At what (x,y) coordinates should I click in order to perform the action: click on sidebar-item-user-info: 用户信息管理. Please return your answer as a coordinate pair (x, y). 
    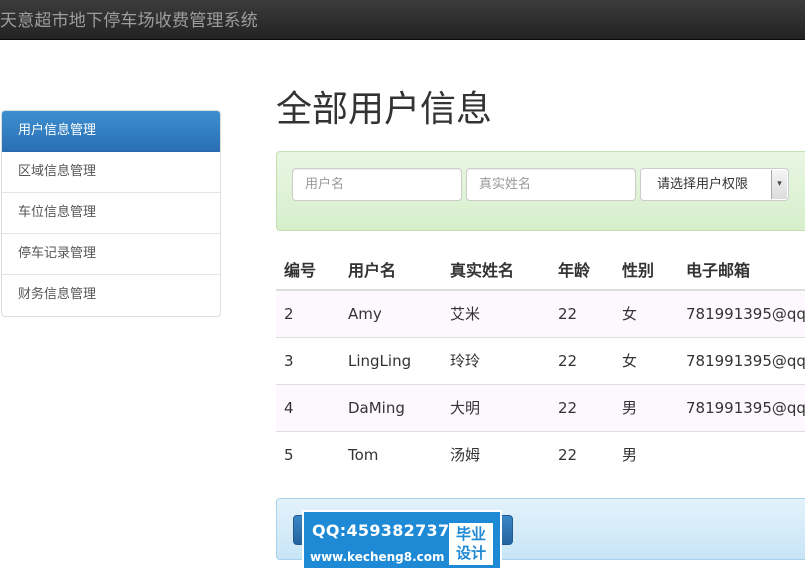
    Looking at the image, I should click on (111, 131).